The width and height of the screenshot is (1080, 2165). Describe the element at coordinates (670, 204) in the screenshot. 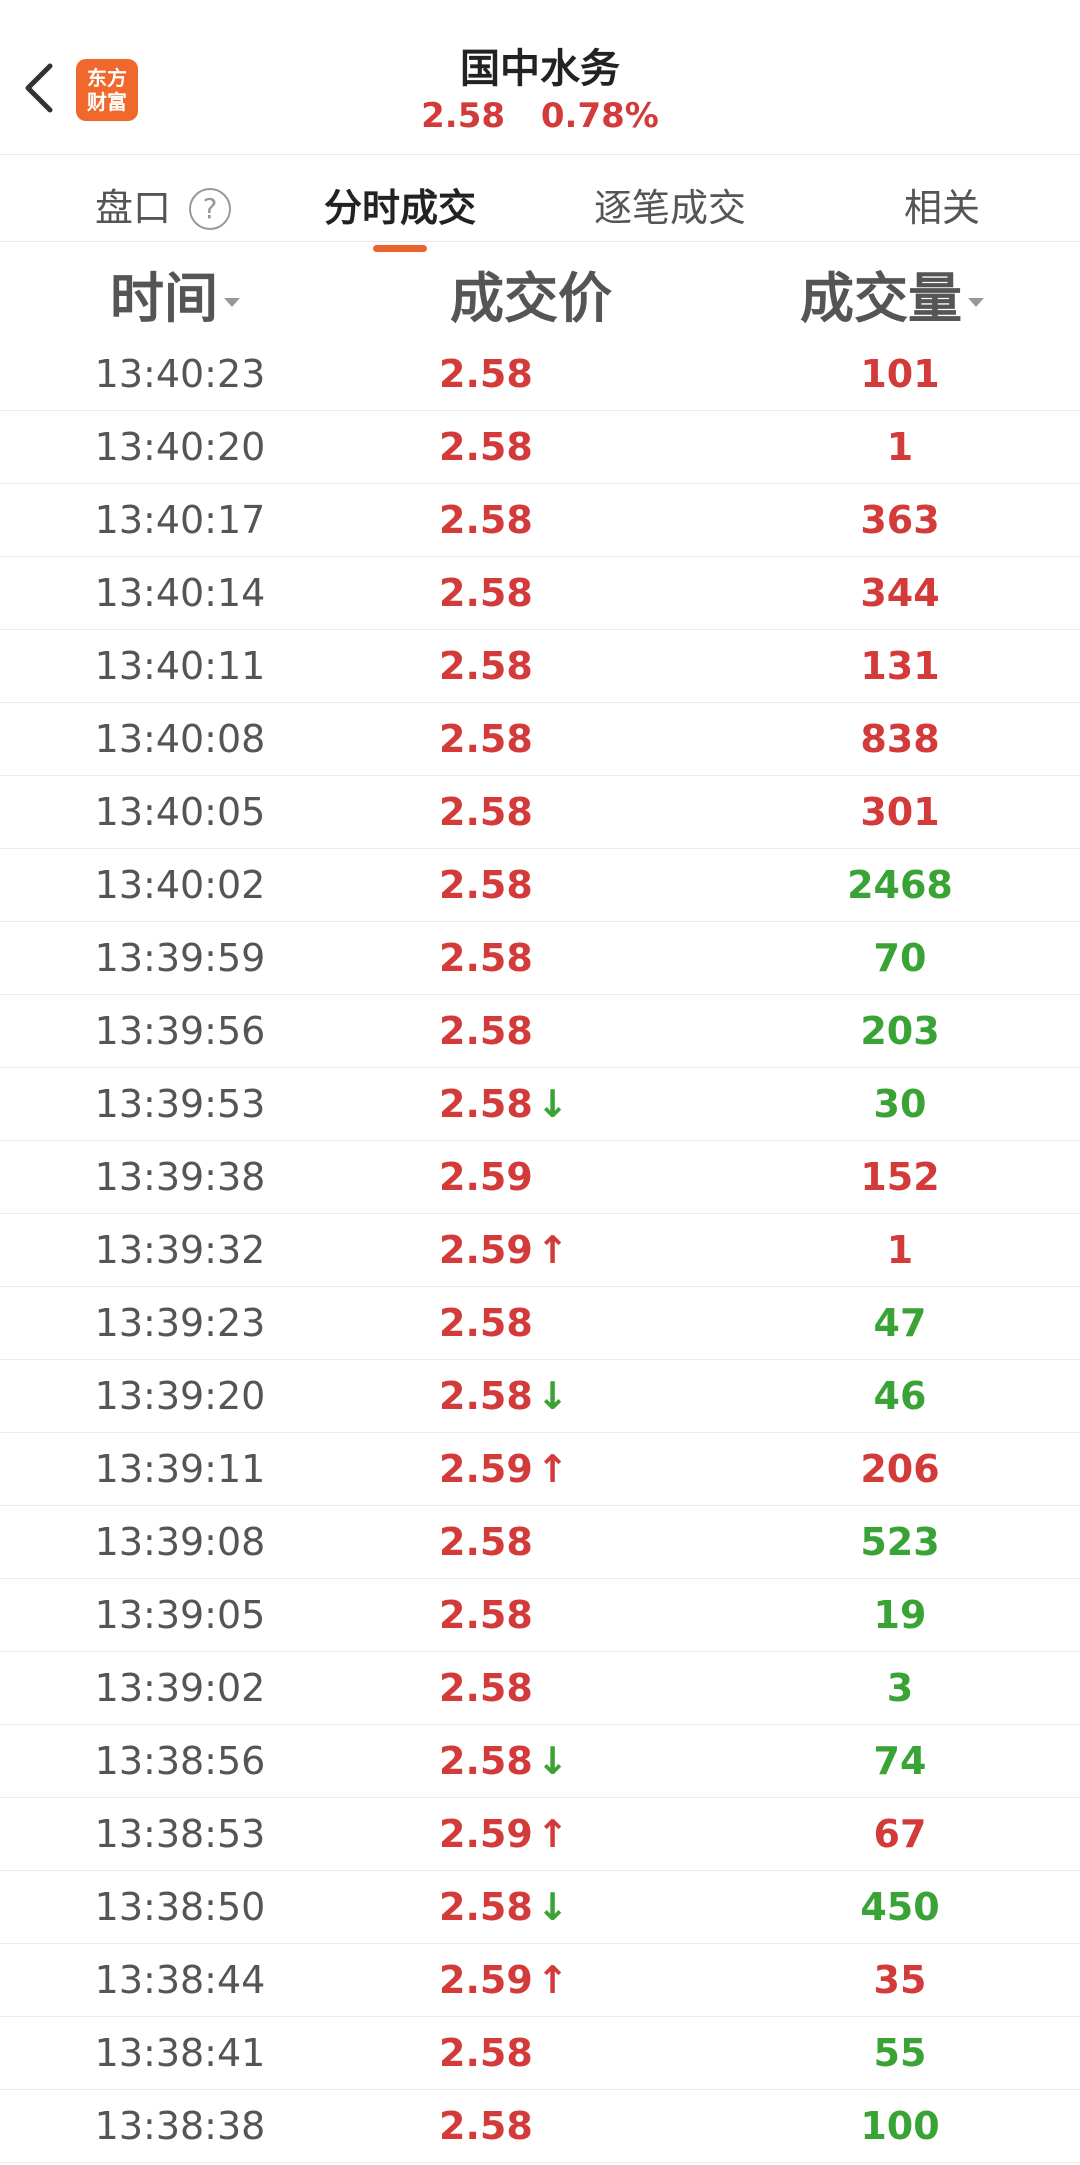

I see `tab-zhubi: 逐笔成交` at that location.